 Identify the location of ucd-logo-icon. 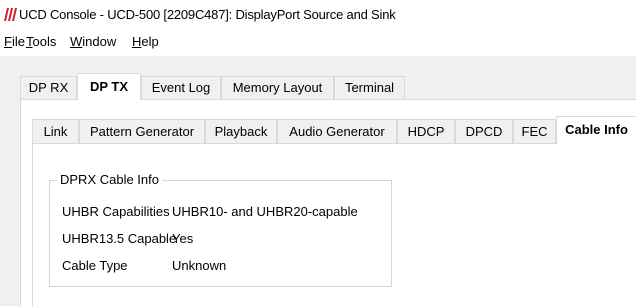
(10, 14).